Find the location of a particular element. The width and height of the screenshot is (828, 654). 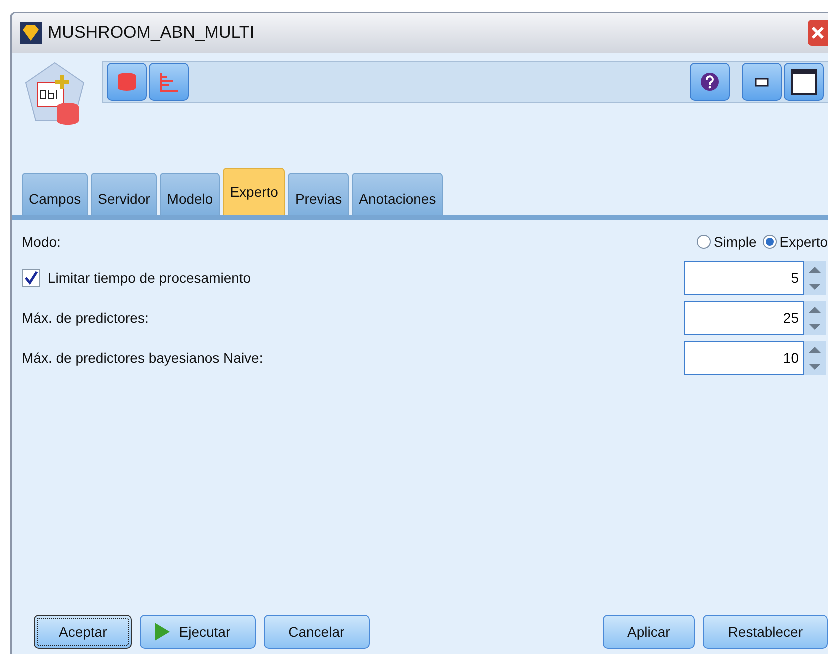

tab: Campos is located at coordinates (55, 194).